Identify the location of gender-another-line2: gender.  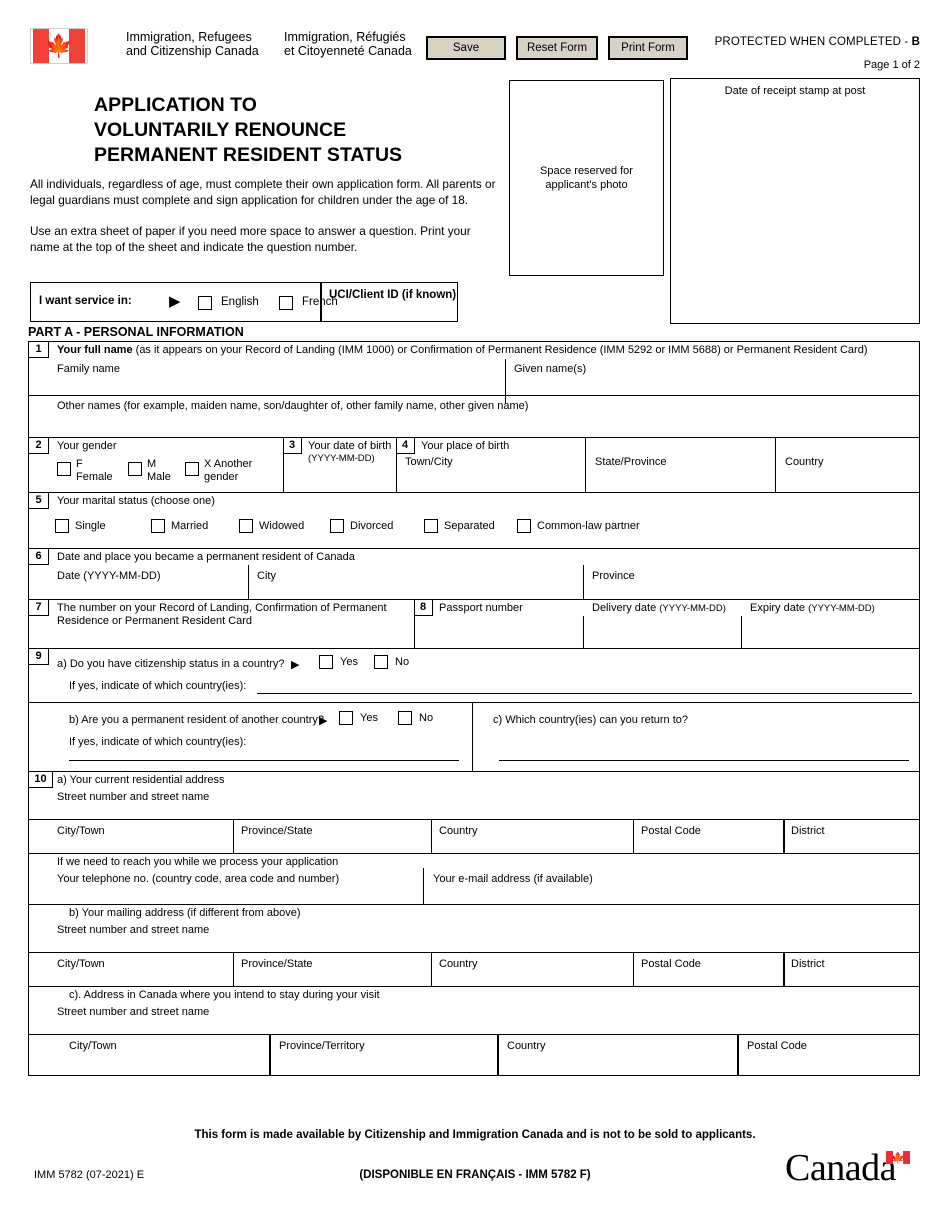
(221, 476).